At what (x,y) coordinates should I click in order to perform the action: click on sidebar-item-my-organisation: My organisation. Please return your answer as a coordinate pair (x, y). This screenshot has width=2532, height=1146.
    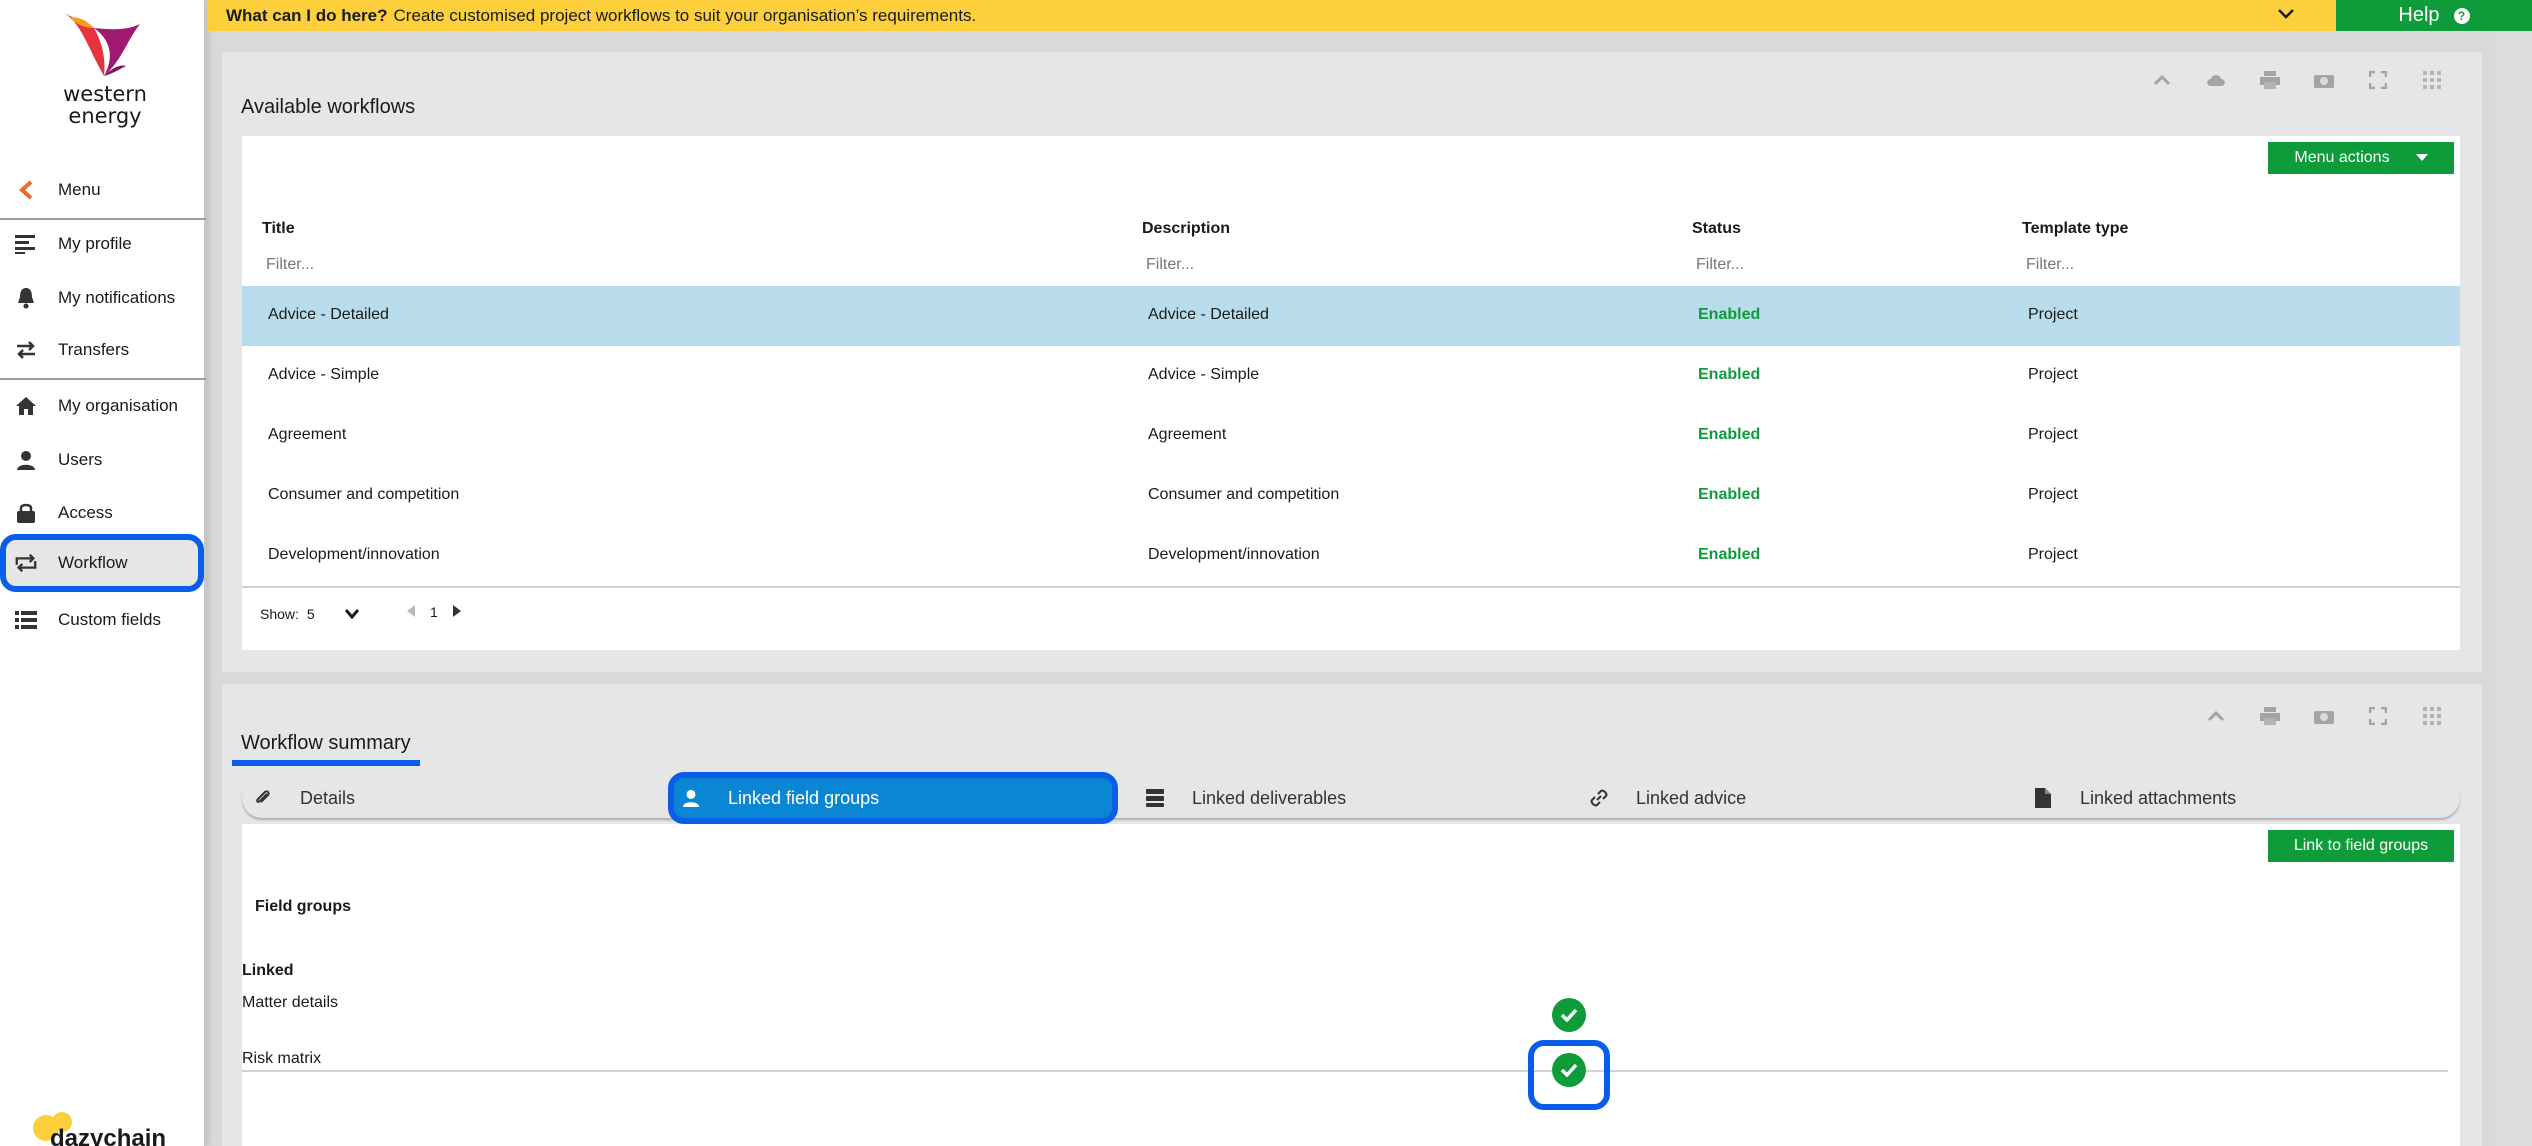
    Looking at the image, I should click on (102, 406).